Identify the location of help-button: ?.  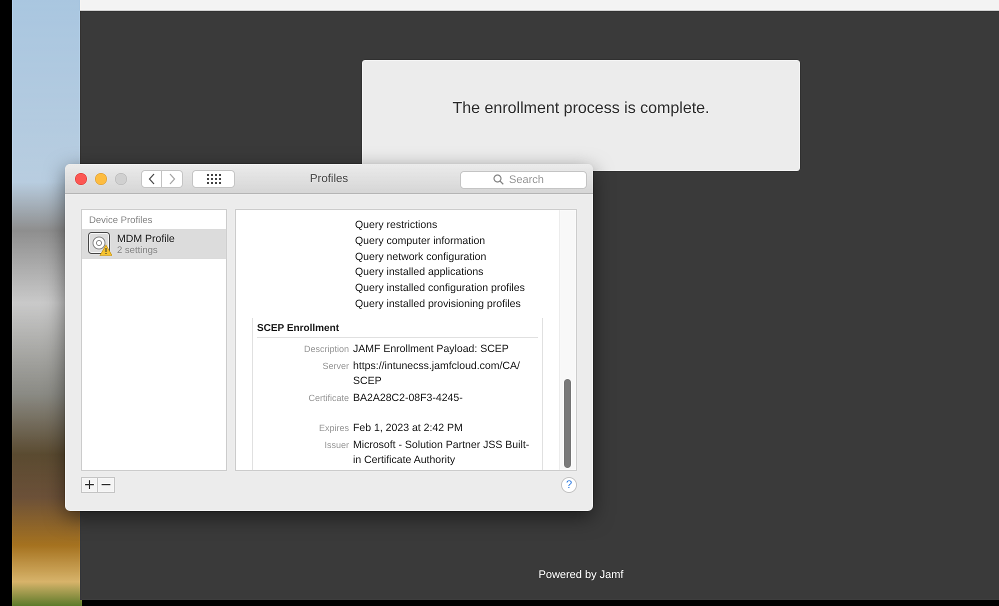
(569, 485).